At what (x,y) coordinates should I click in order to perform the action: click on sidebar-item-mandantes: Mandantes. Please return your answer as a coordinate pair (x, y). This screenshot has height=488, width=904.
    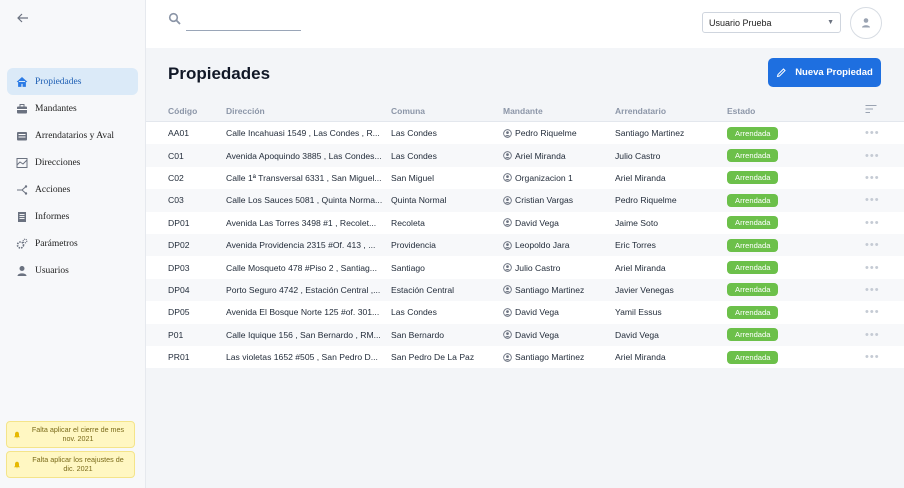
    Looking at the image, I should click on (72, 108).